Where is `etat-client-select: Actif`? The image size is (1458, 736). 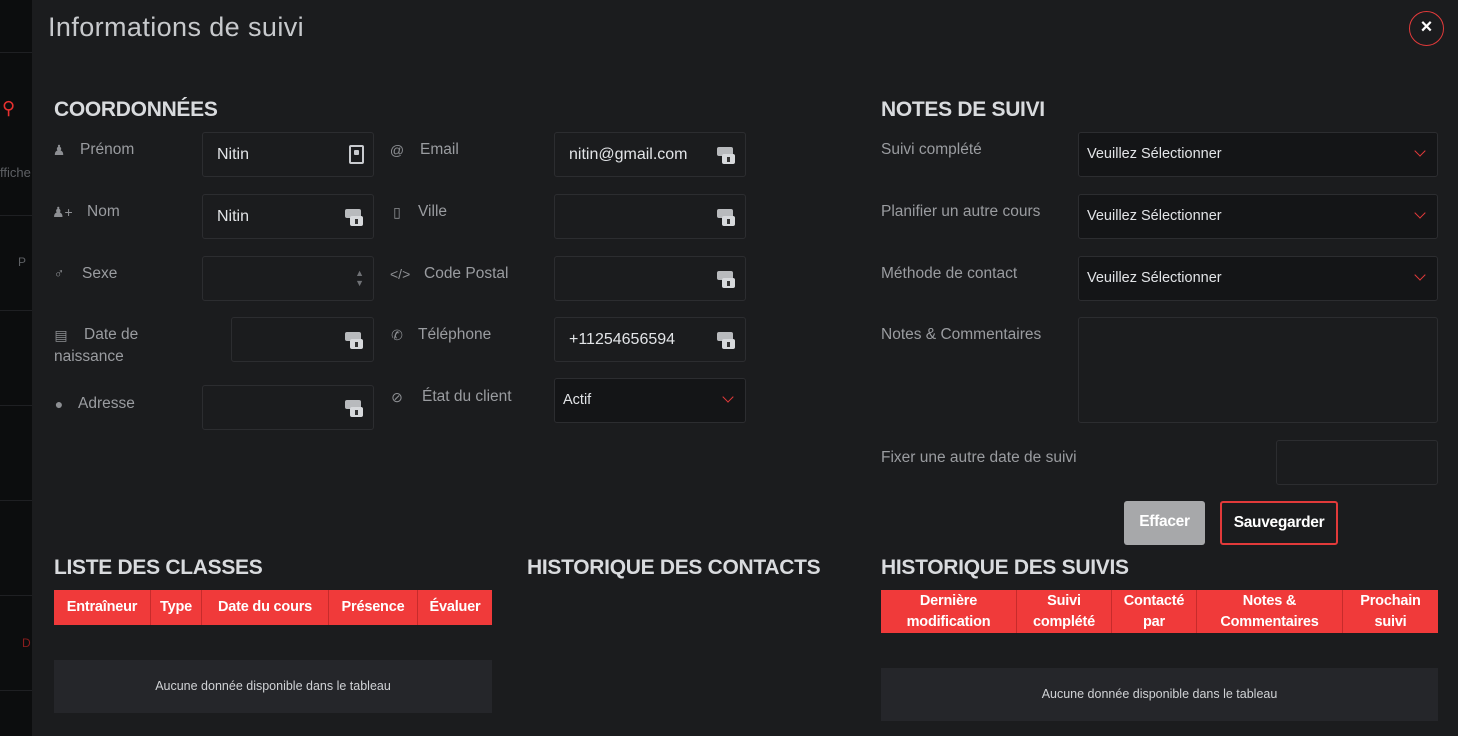 etat-client-select: Actif is located at coordinates (650, 400).